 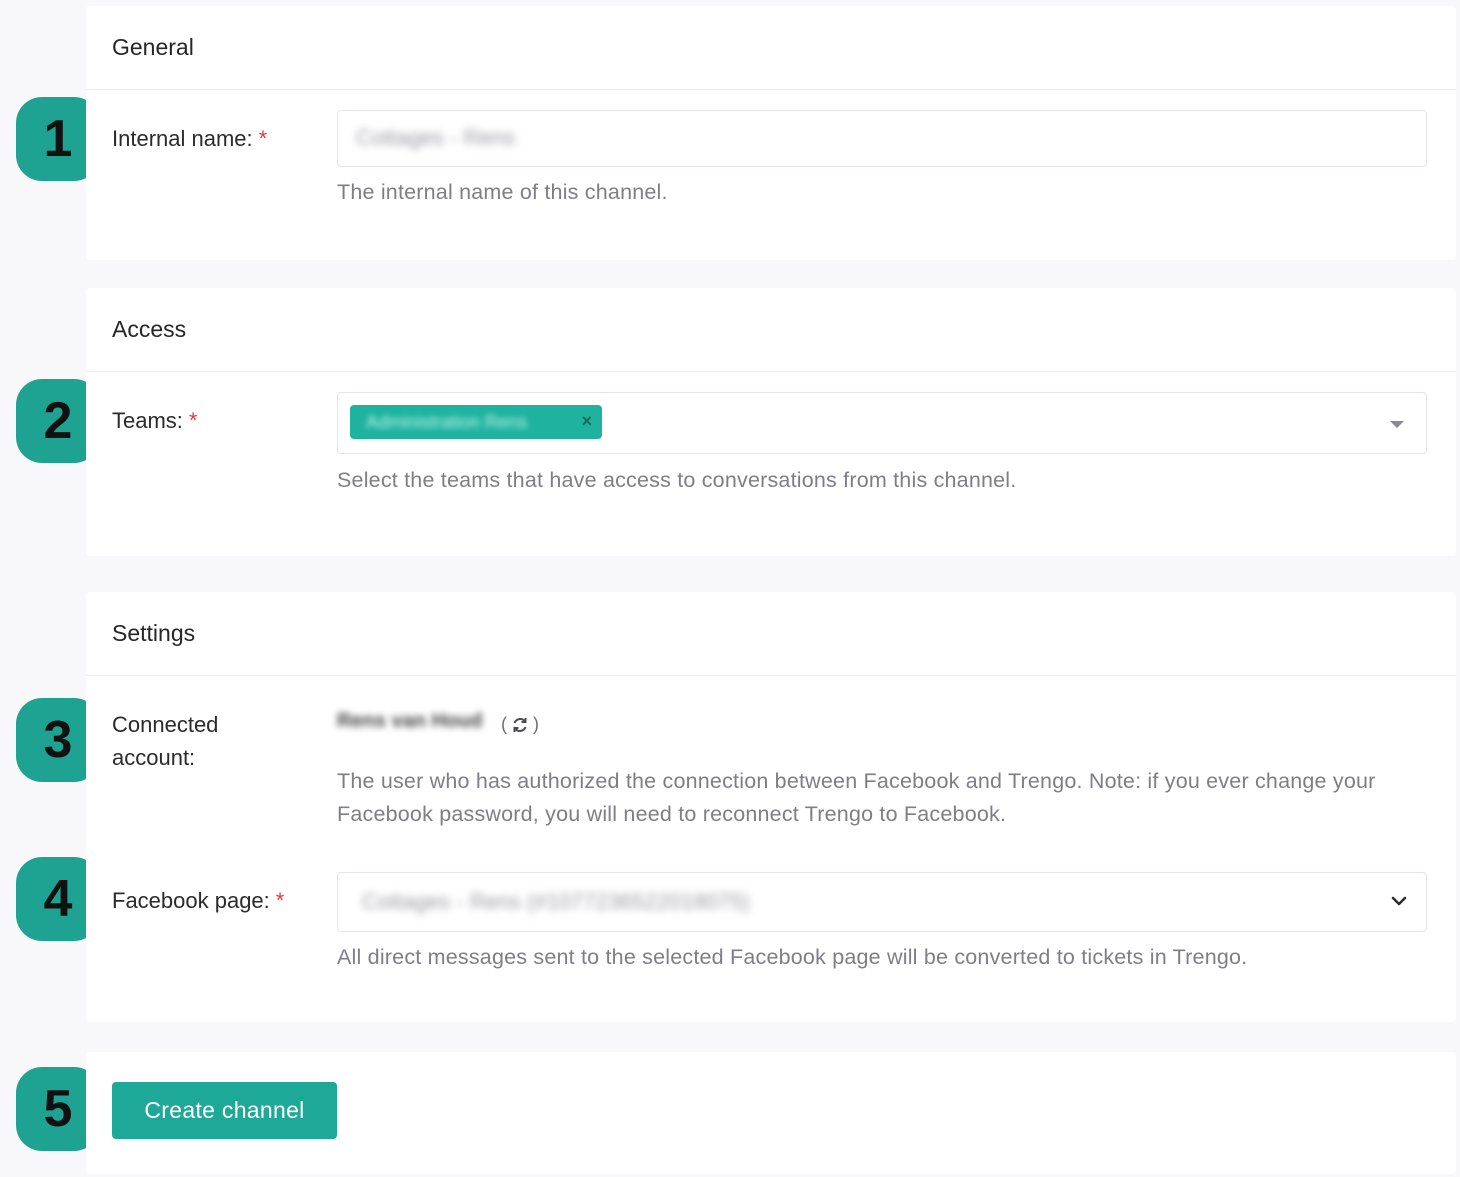 I want to click on internal-name-value: Cottages - Rens, so click(x=435, y=137).